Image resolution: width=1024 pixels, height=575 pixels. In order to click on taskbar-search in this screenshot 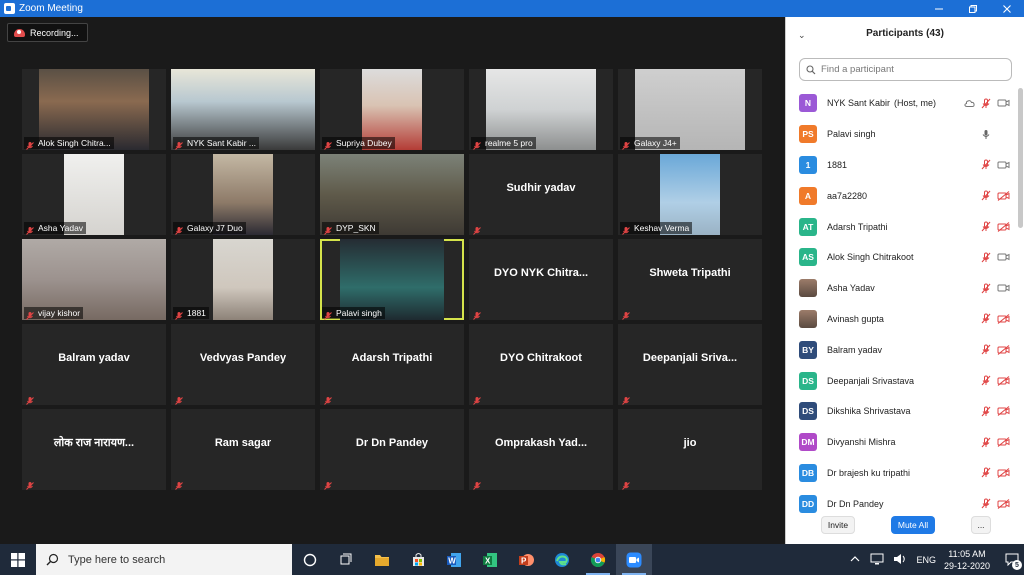, I will do `click(164, 559)`.